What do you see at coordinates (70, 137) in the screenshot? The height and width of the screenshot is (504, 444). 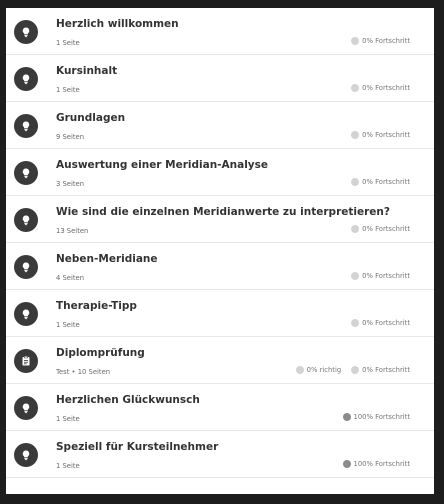 I see `module-page-count: 9 Seiten` at bounding box center [70, 137].